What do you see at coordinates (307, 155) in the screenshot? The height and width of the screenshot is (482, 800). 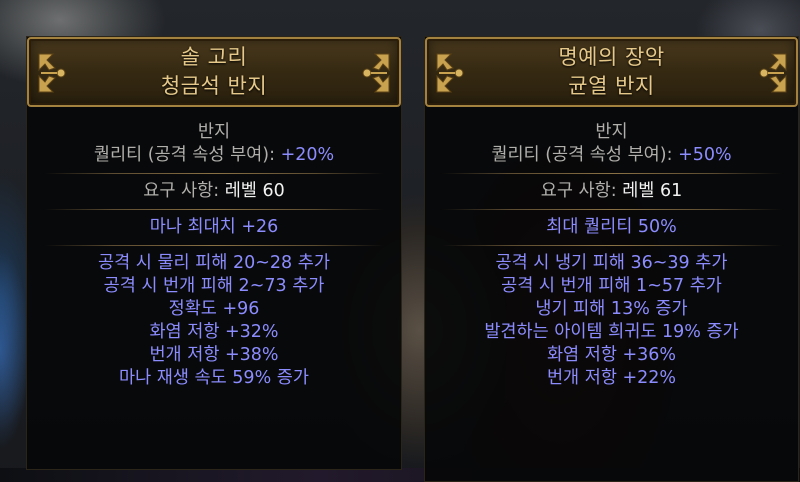 I see `quality-value: +20%` at bounding box center [307, 155].